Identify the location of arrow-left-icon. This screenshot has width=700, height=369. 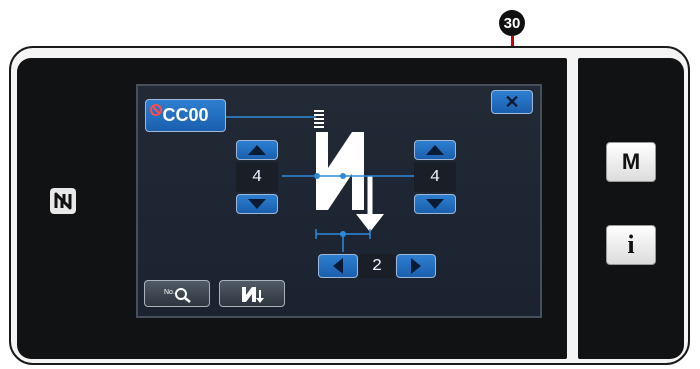
(338, 266).